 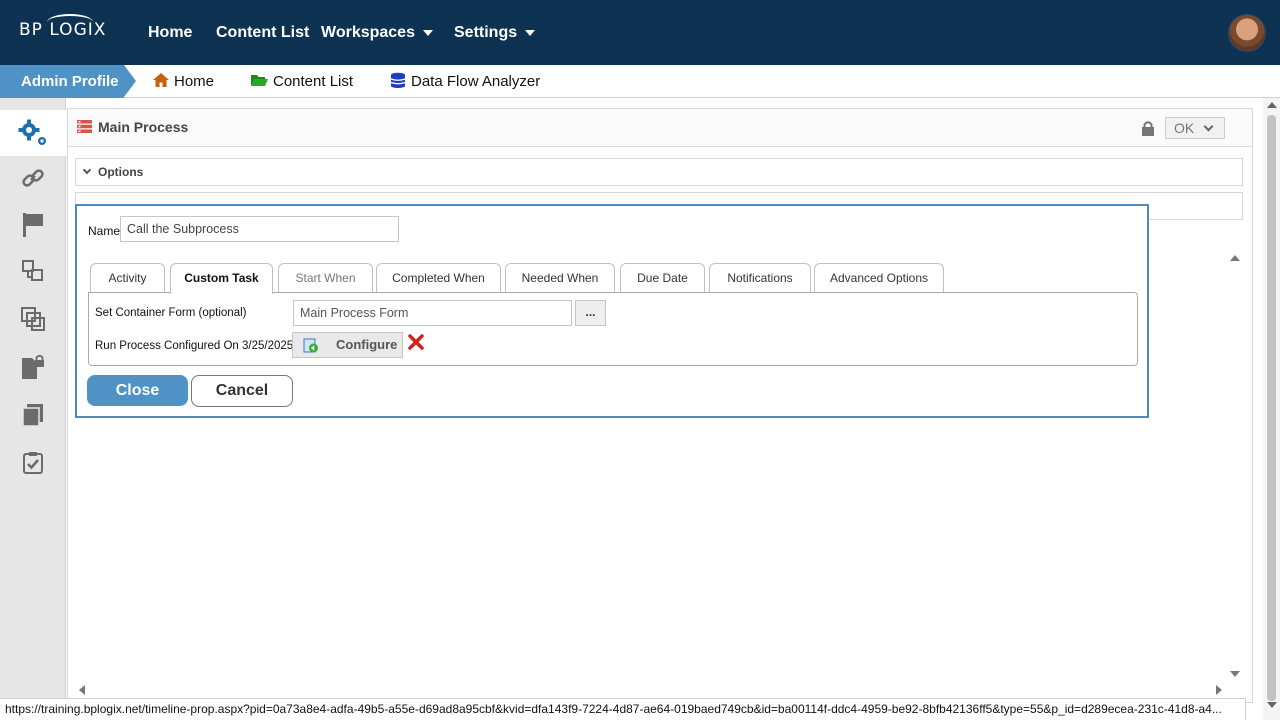 I want to click on breadcrumb-data-flow: Data Flow Analyzer, so click(x=464, y=81).